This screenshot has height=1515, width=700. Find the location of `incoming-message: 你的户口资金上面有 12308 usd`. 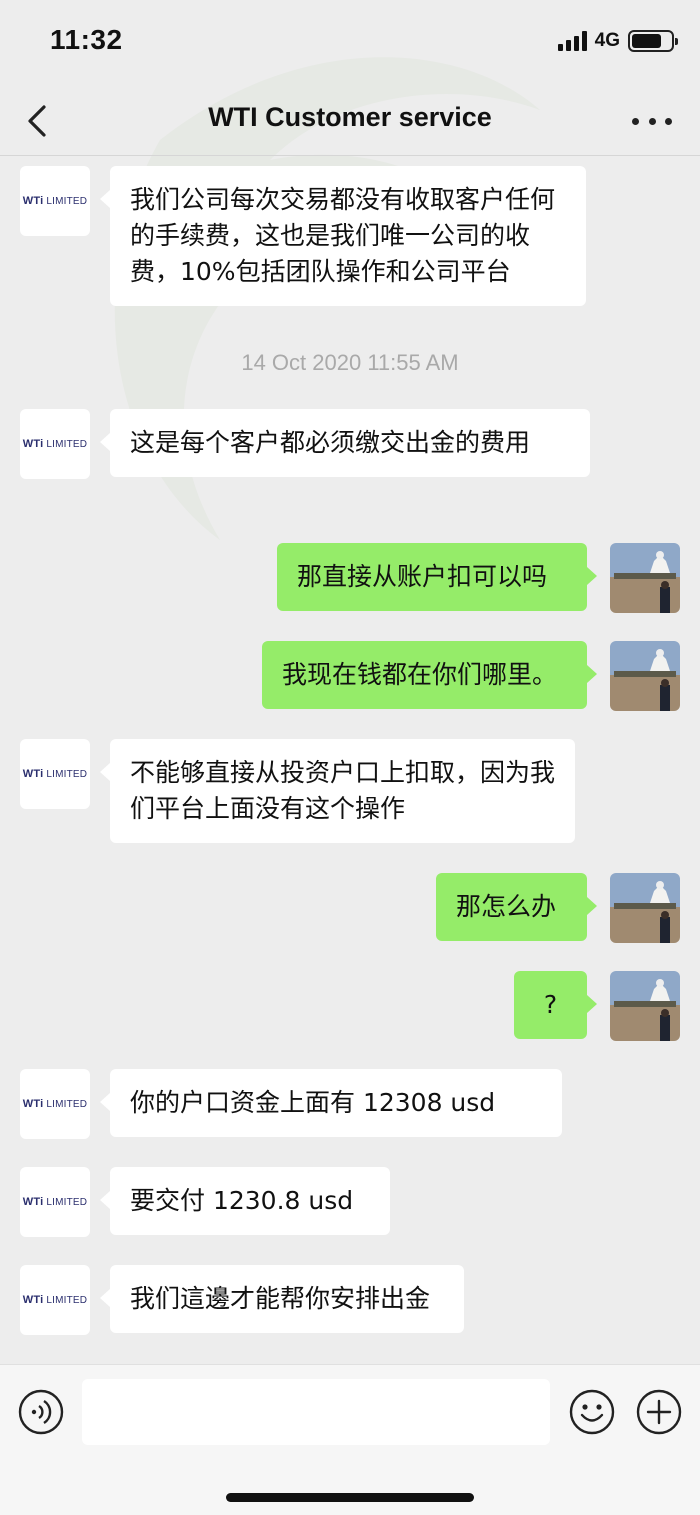

incoming-message: 你的户口资金上面有 12308 usd is located at coordinates (331, 1103).